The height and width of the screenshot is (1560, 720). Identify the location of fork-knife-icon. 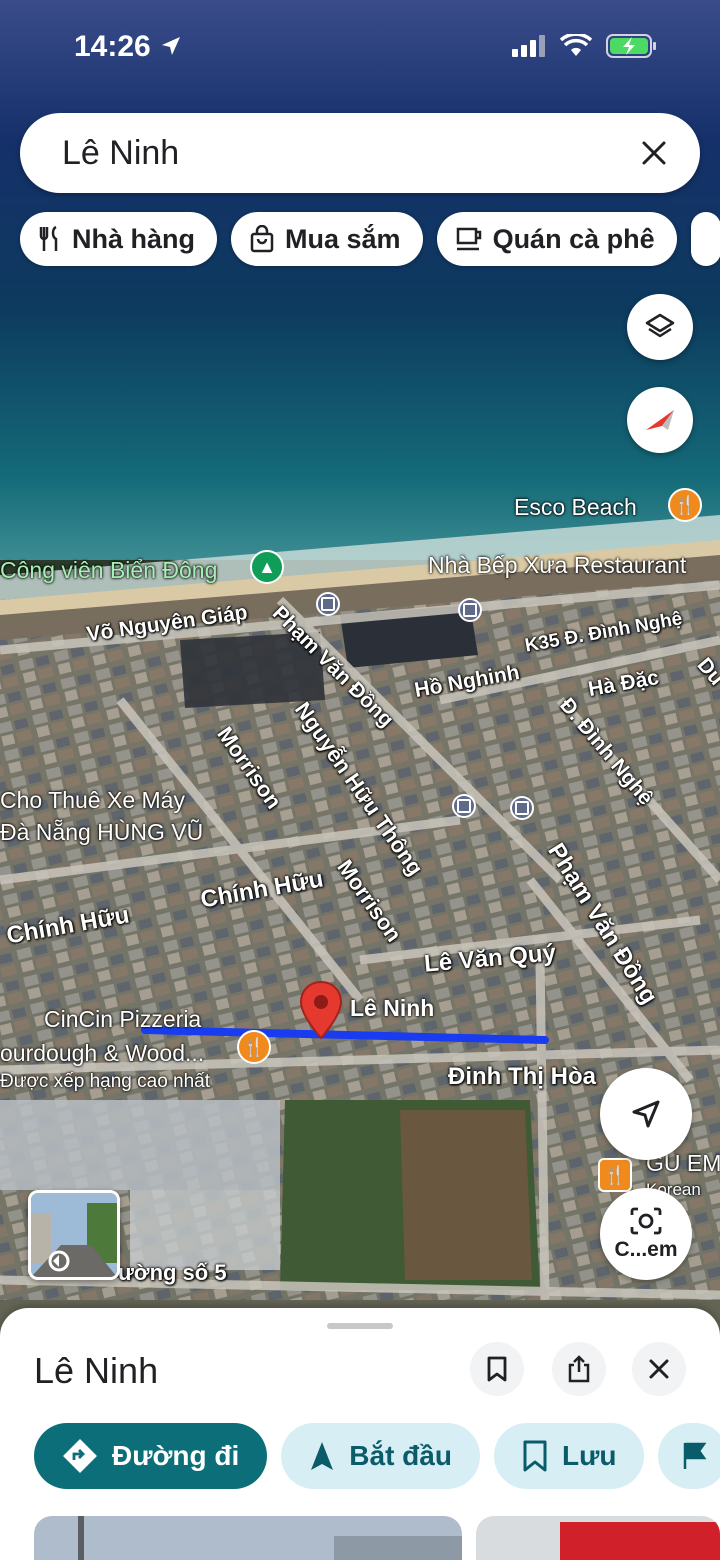
(48, 238).